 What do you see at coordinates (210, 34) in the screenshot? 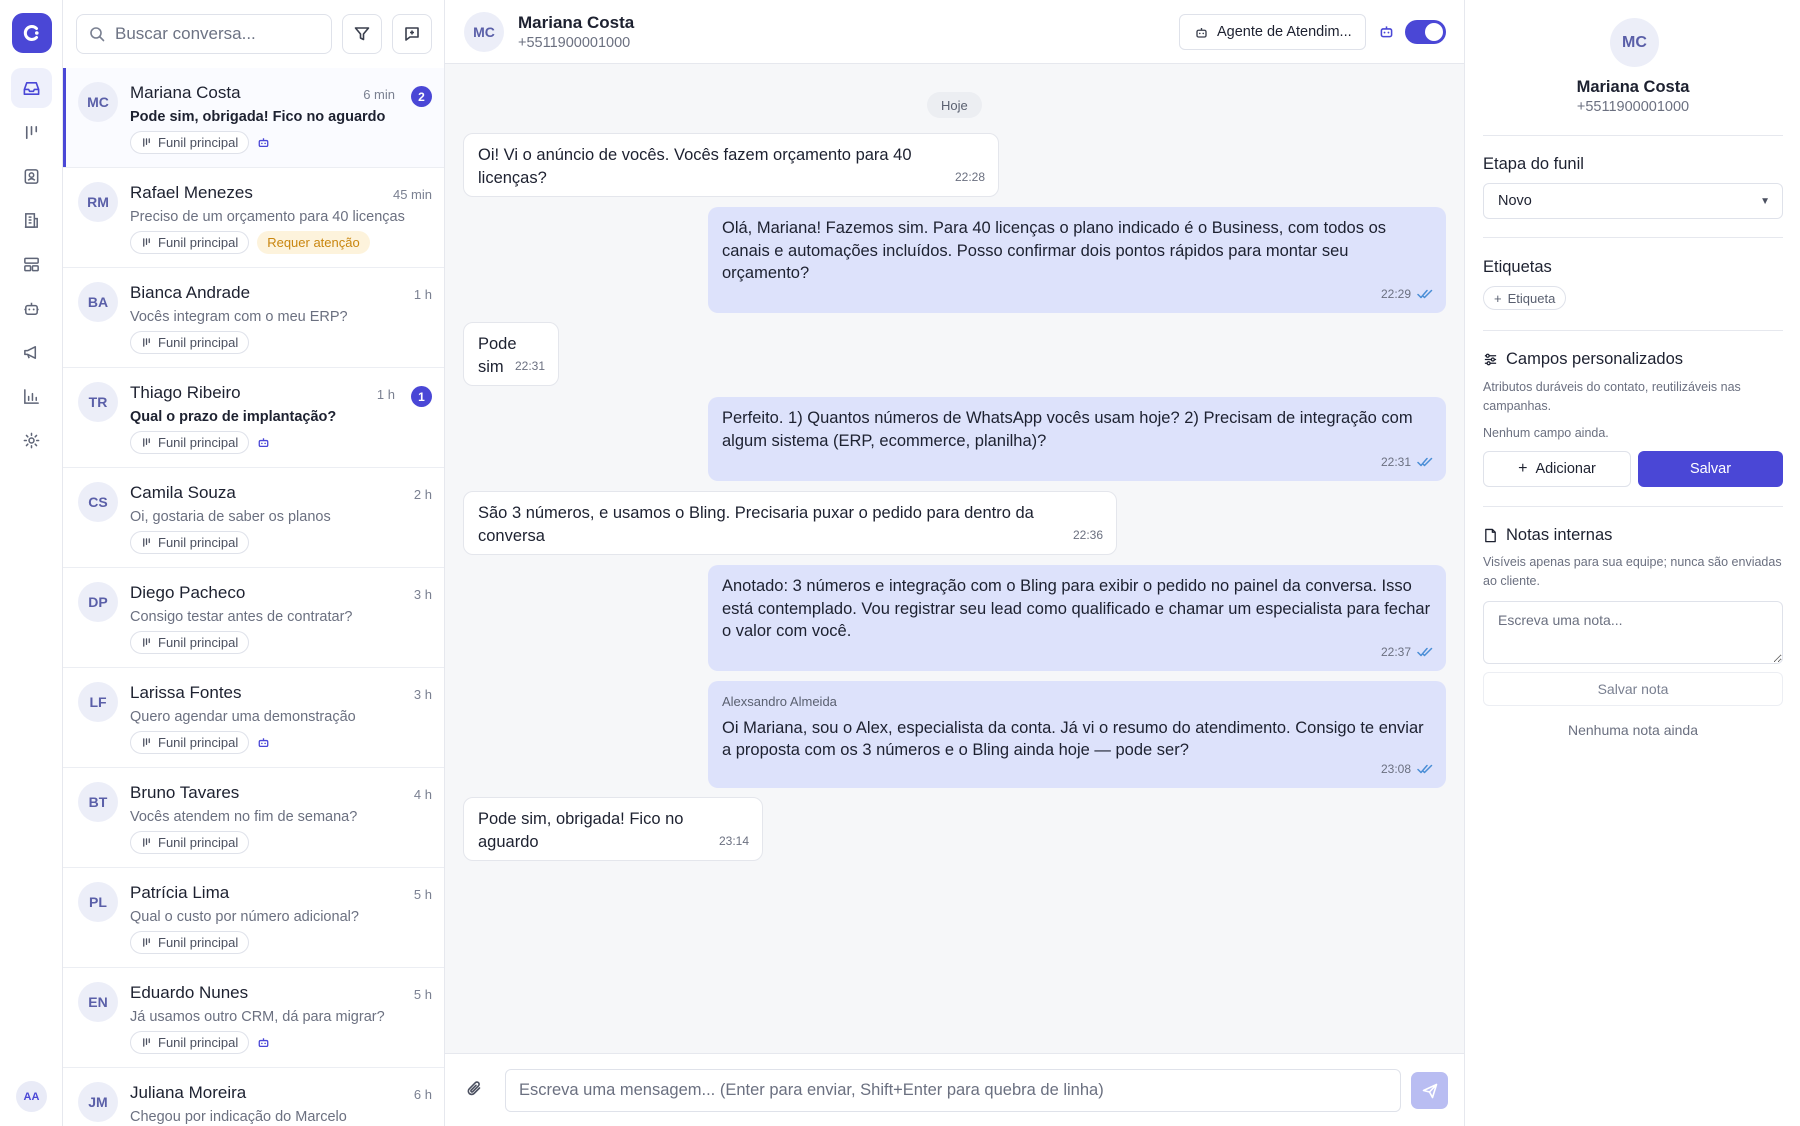
I see `search-input` at bounding box center [210, 34].